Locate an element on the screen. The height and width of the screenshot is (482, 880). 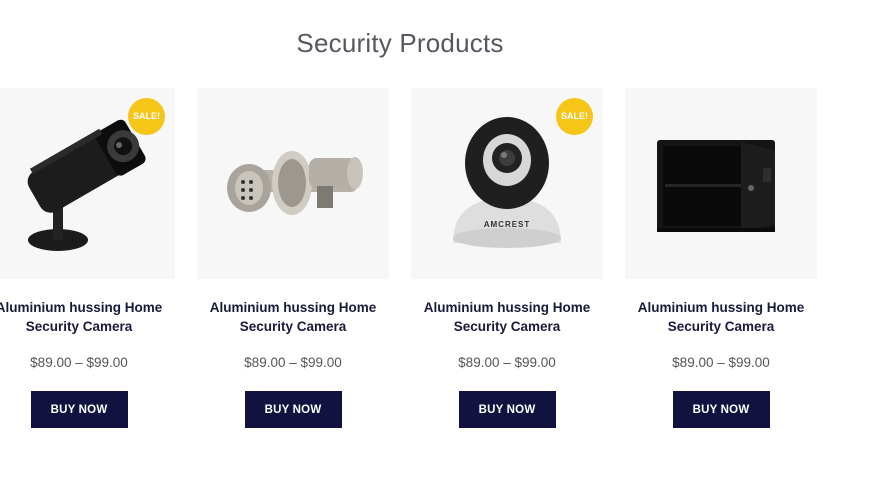
product-image: SALE! is located at coordinates (87, 183).